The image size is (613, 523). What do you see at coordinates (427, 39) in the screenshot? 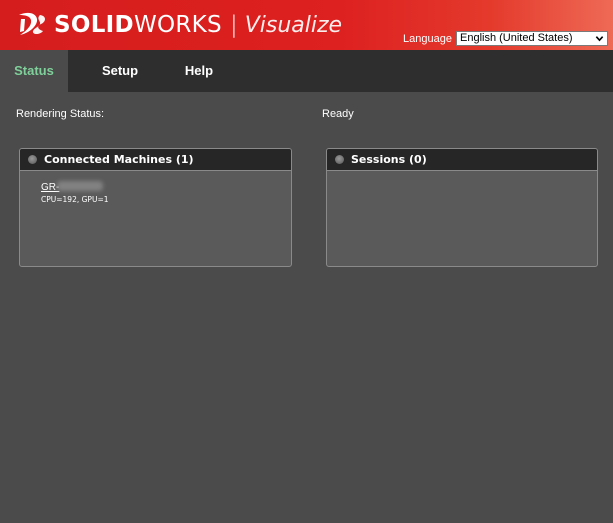
I see `language-label: Language` at bounding box center [427, 39].